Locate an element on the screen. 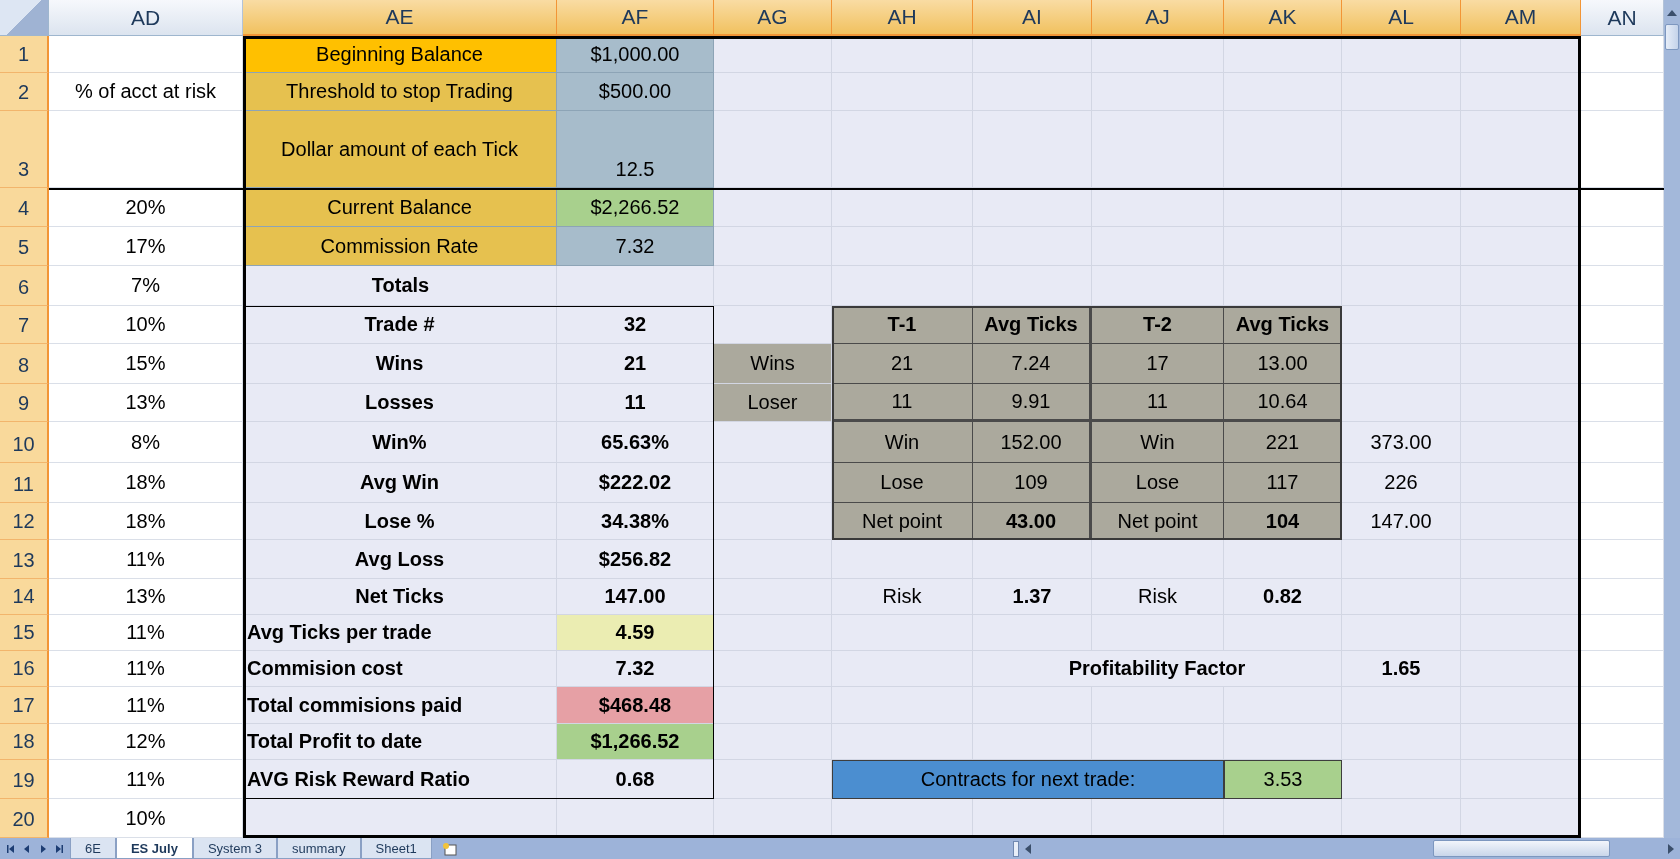  table-cell: Lose is located at coordinates (902, 483).